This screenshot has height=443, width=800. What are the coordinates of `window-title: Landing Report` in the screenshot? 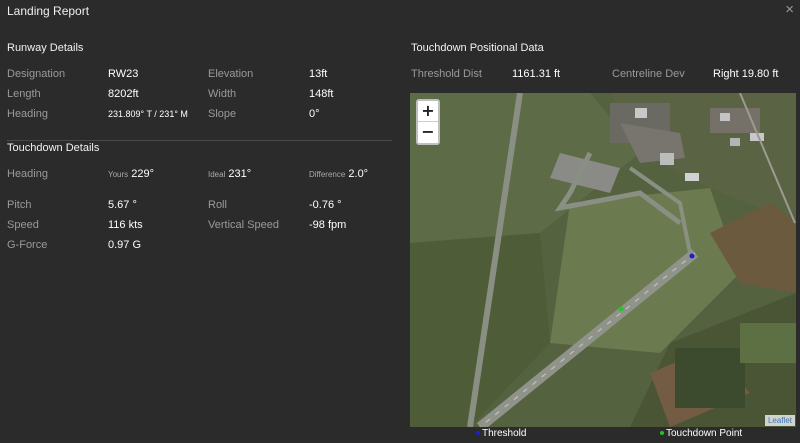 It's located at (48, 11).